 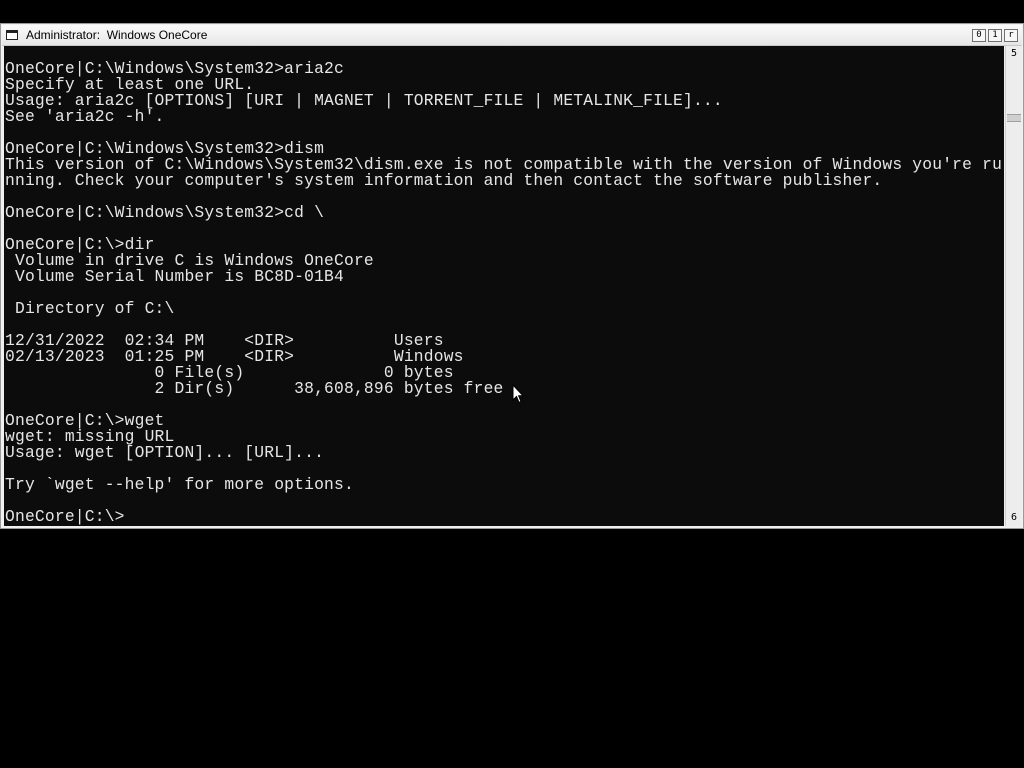 I want to click on console-line: OneCore|C:\Windows\System32>cd \, so click(x=165, y=212).